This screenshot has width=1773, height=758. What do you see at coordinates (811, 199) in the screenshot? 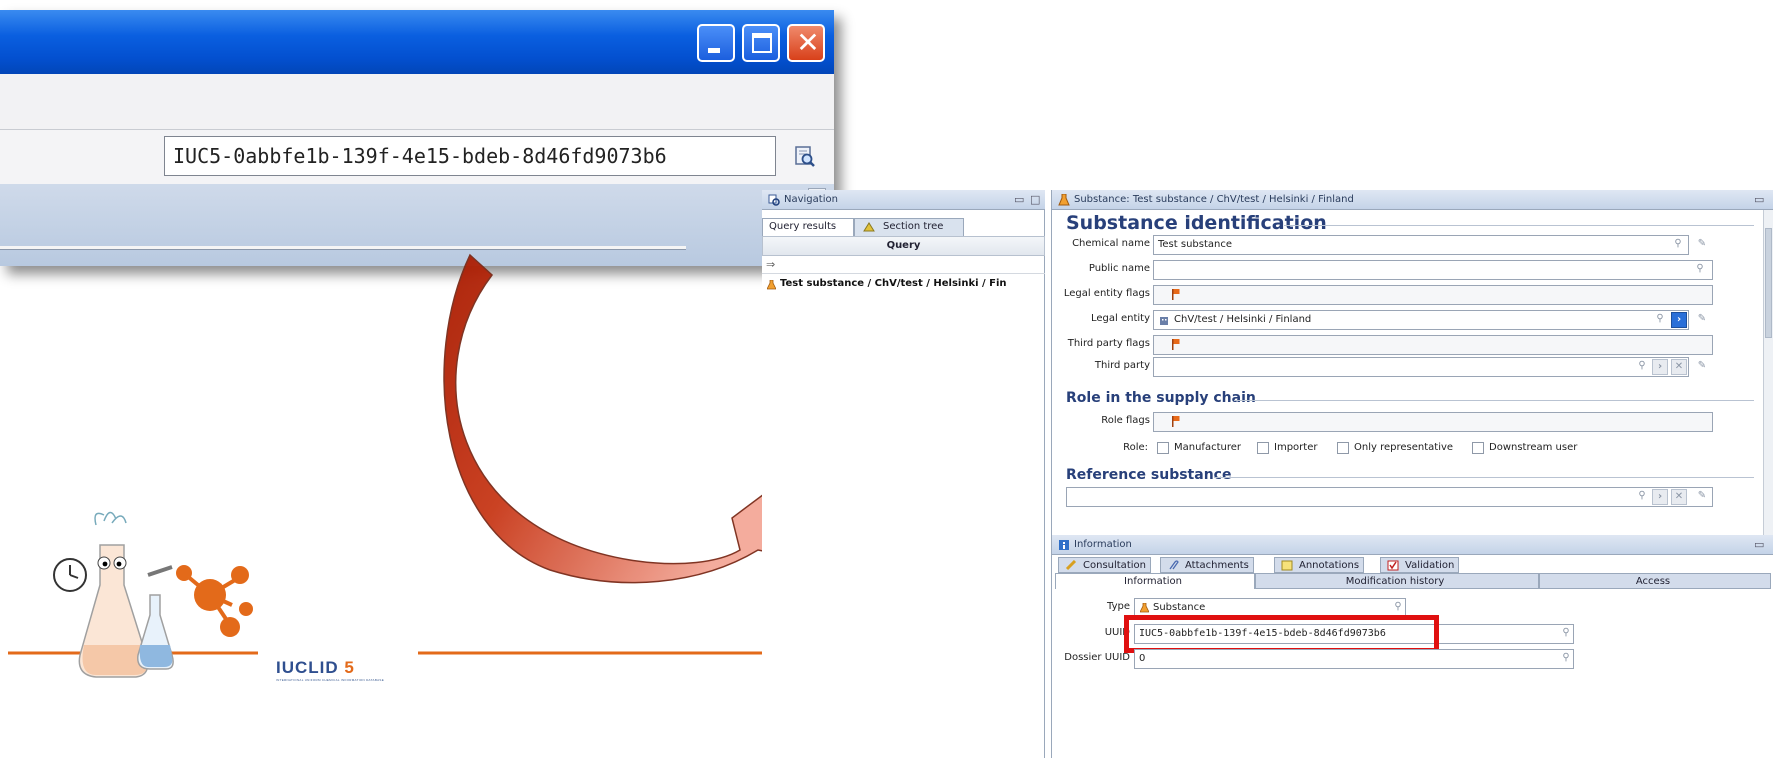
I see `navigation-title: Navigation` at bounding box center [811, 199].